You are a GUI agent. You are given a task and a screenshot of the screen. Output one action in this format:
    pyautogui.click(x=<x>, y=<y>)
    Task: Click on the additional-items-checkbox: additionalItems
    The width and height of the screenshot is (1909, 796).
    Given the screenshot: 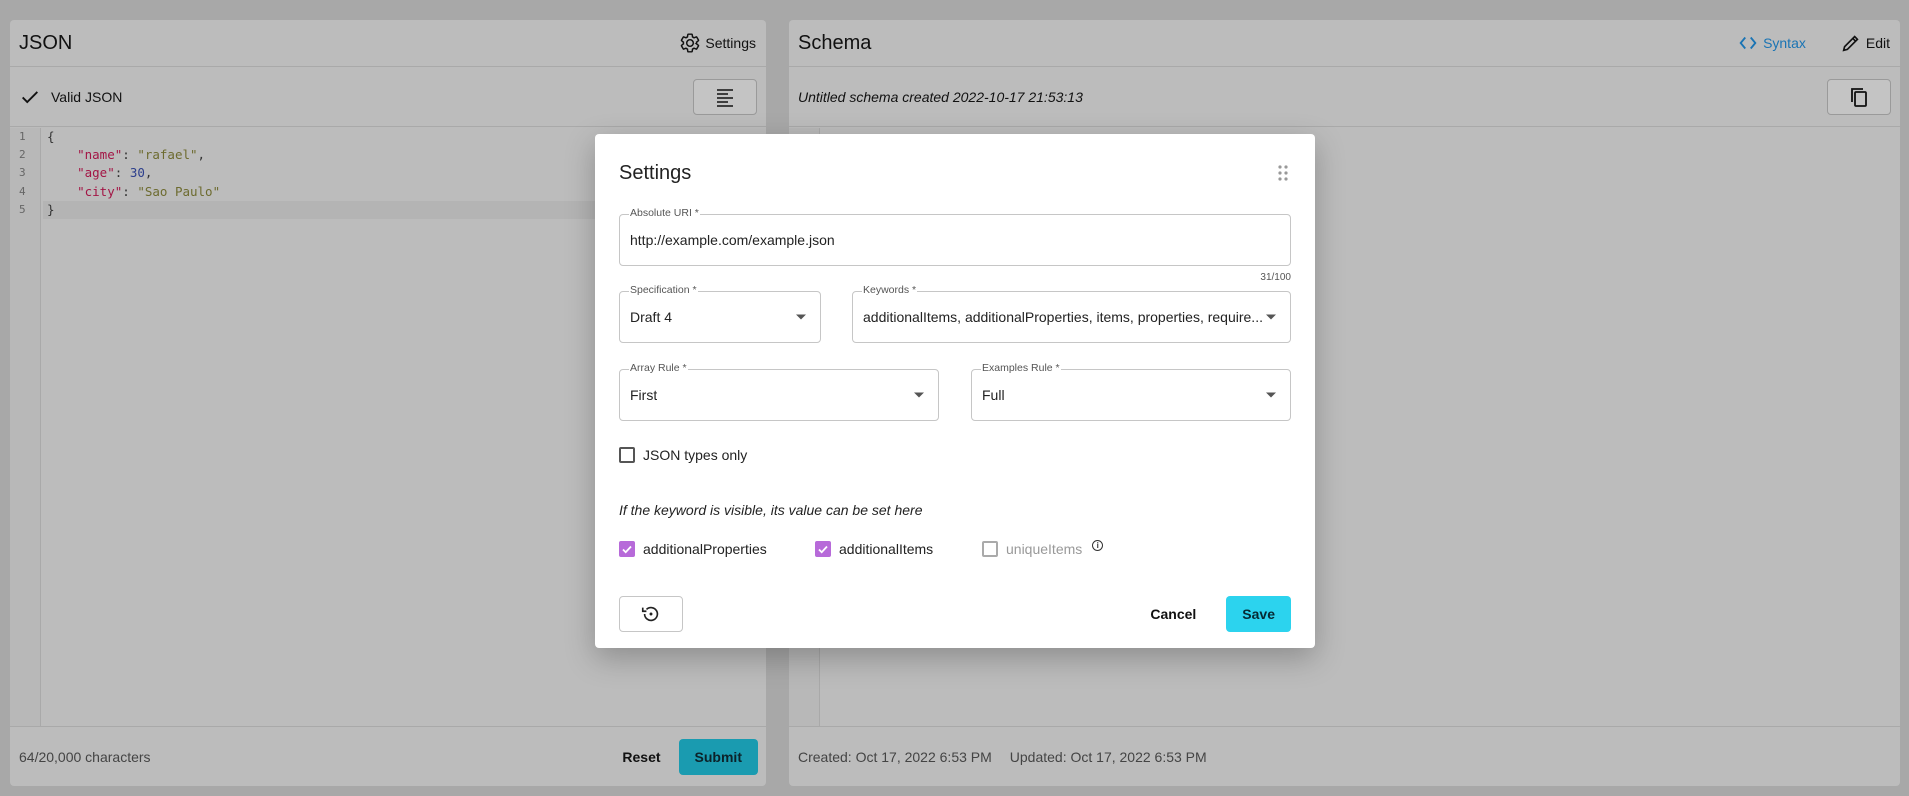 What is the action you would take?
    pyautogui.click(x=874, y=549)
    